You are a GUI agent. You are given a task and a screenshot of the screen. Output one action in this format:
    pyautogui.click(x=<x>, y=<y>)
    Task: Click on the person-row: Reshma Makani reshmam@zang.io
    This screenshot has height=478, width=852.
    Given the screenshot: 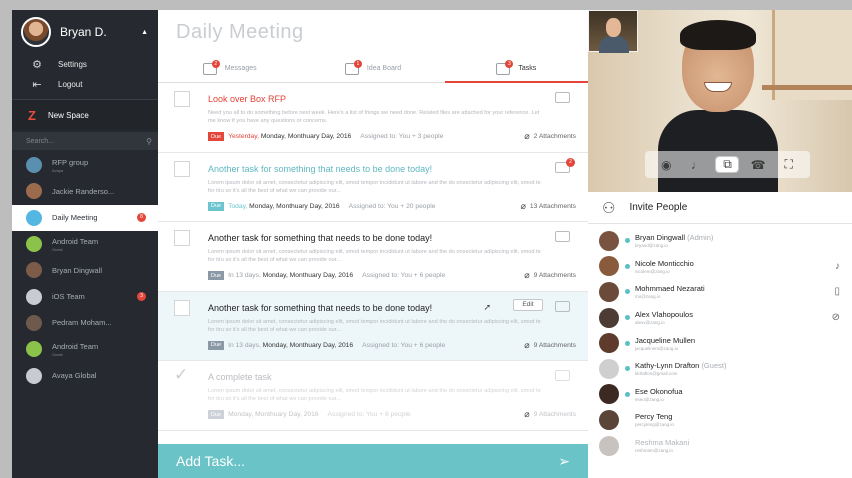 What is the action you would take?
    pyautogui.click(x=720, y=446)
    